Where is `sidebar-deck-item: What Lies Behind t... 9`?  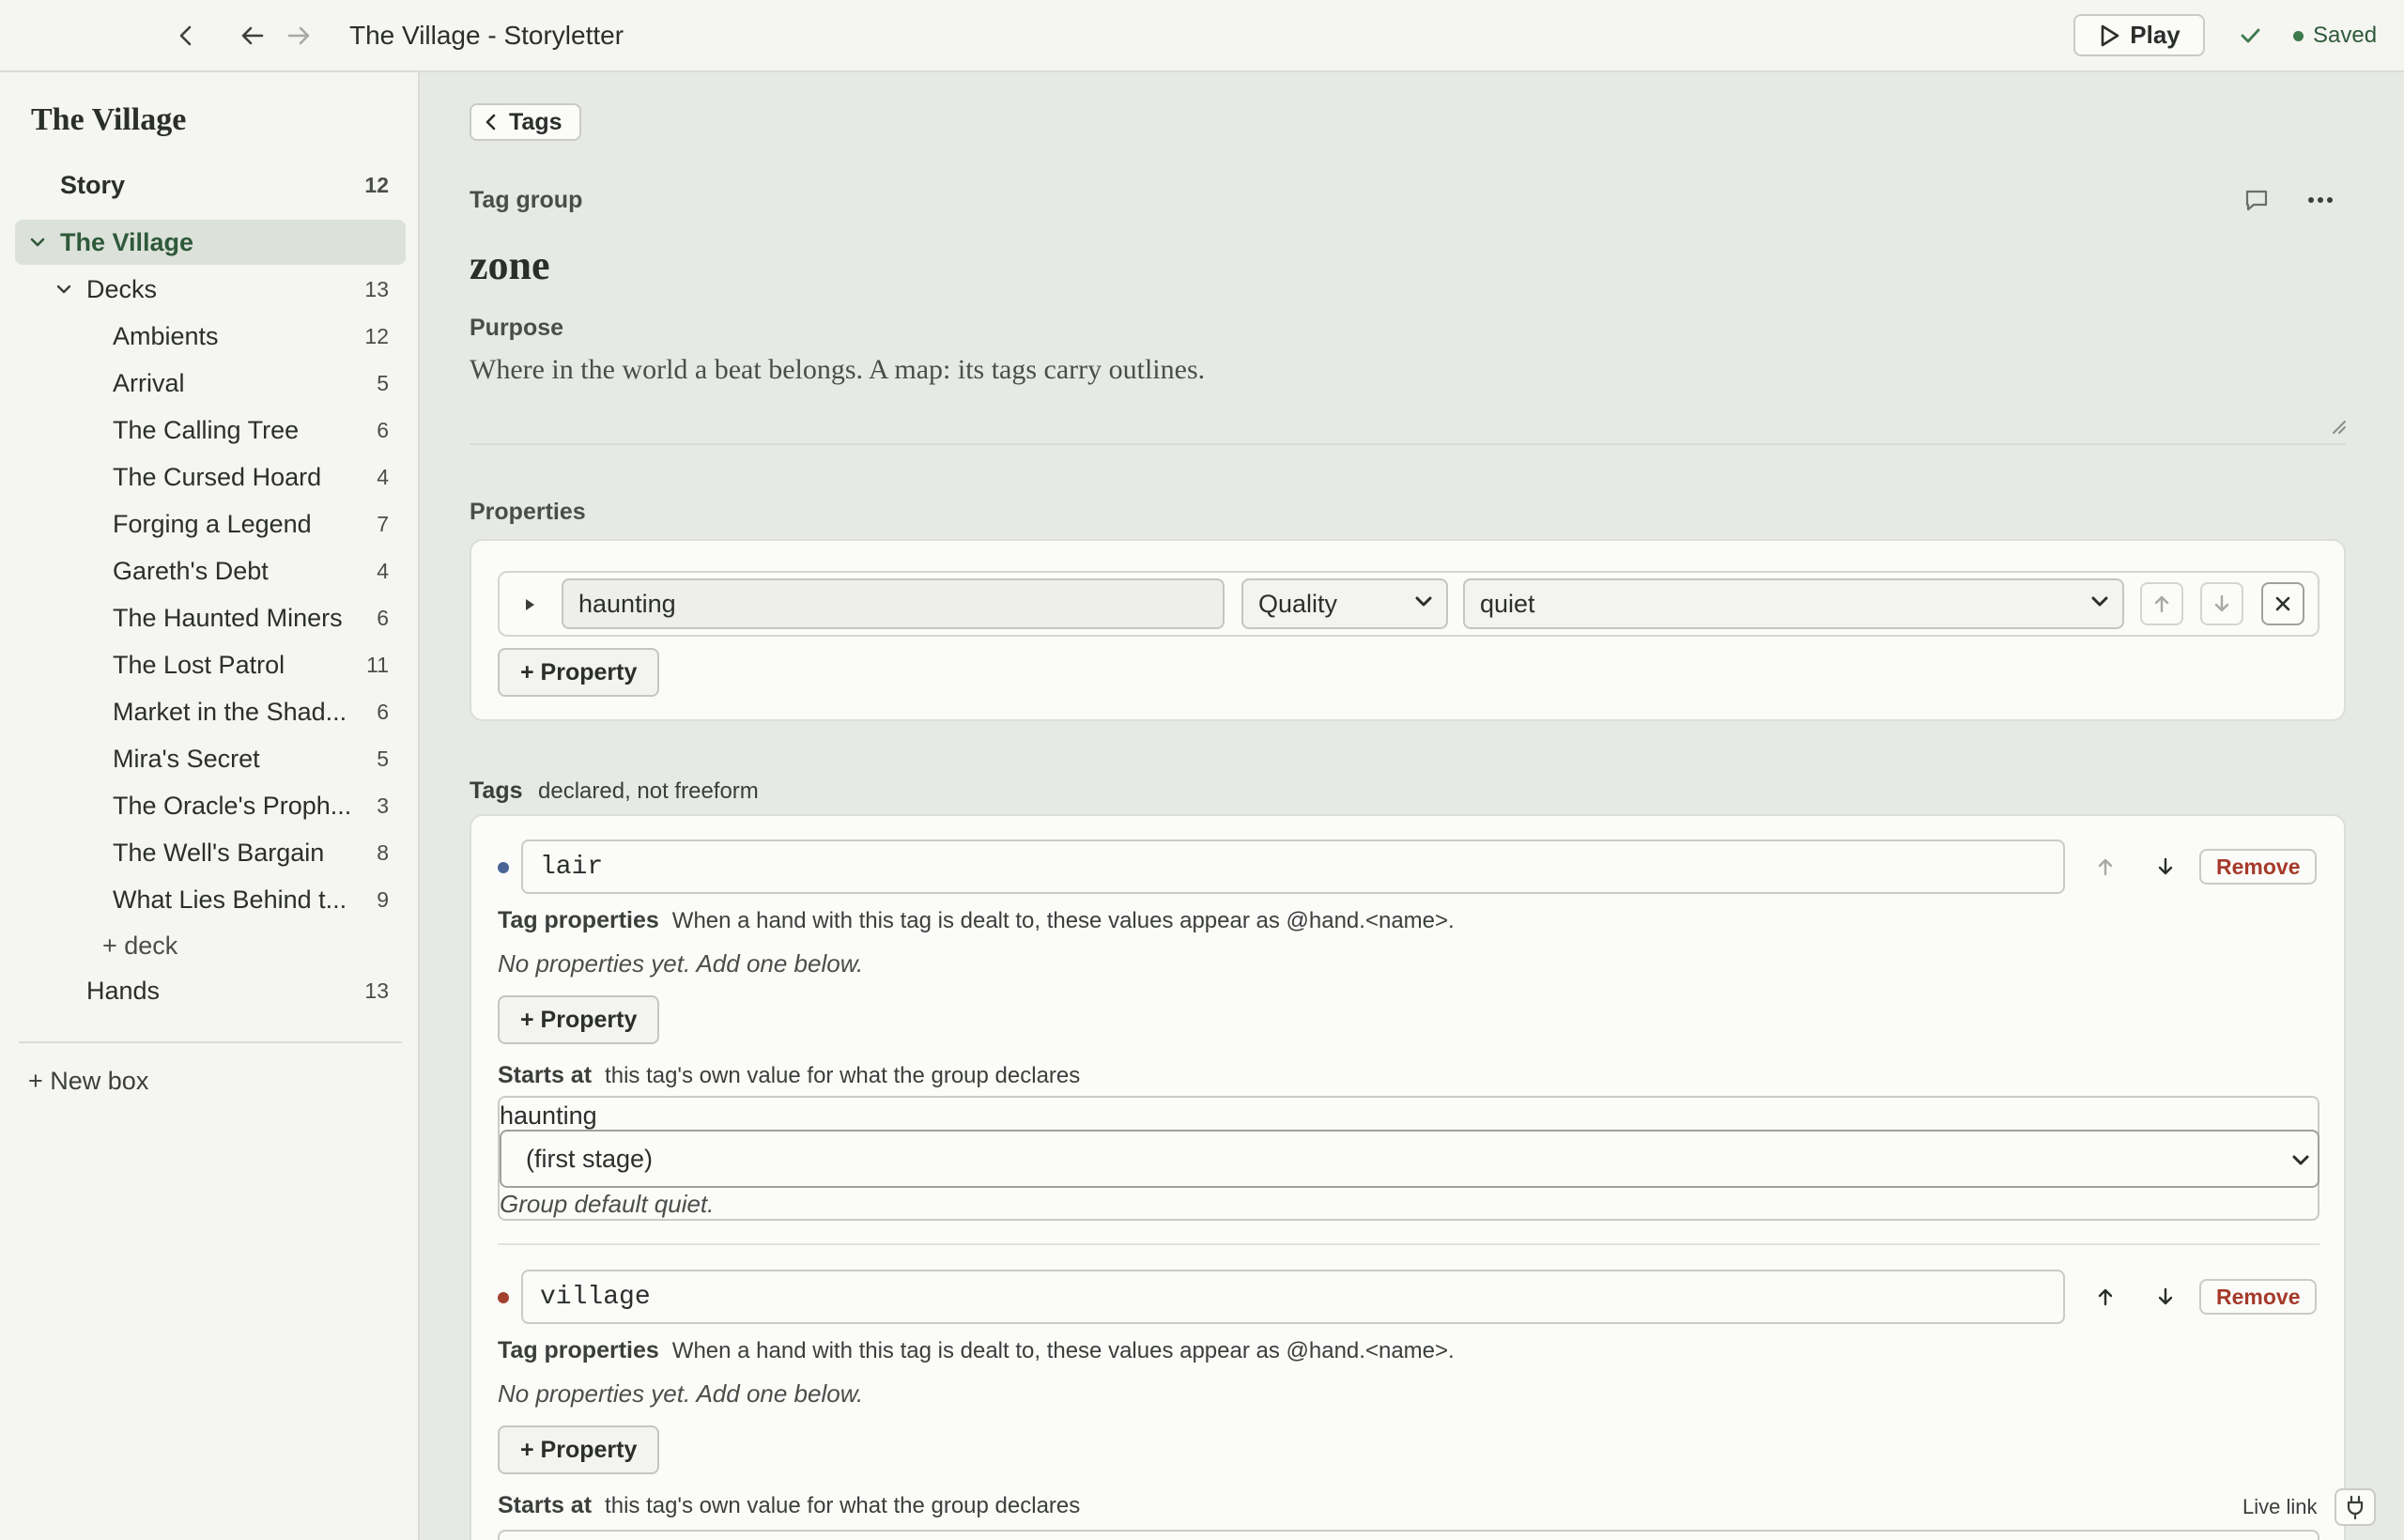 sidebar-deck-item: What Lies Behind t... 9 is located at coordinates (210, 899).